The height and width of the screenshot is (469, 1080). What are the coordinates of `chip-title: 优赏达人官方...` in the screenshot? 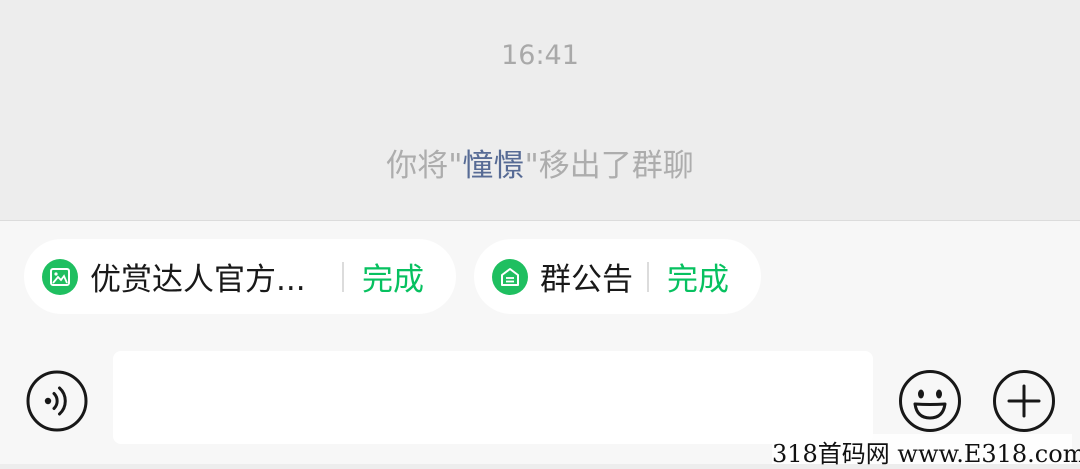 It's located at (198, 280).